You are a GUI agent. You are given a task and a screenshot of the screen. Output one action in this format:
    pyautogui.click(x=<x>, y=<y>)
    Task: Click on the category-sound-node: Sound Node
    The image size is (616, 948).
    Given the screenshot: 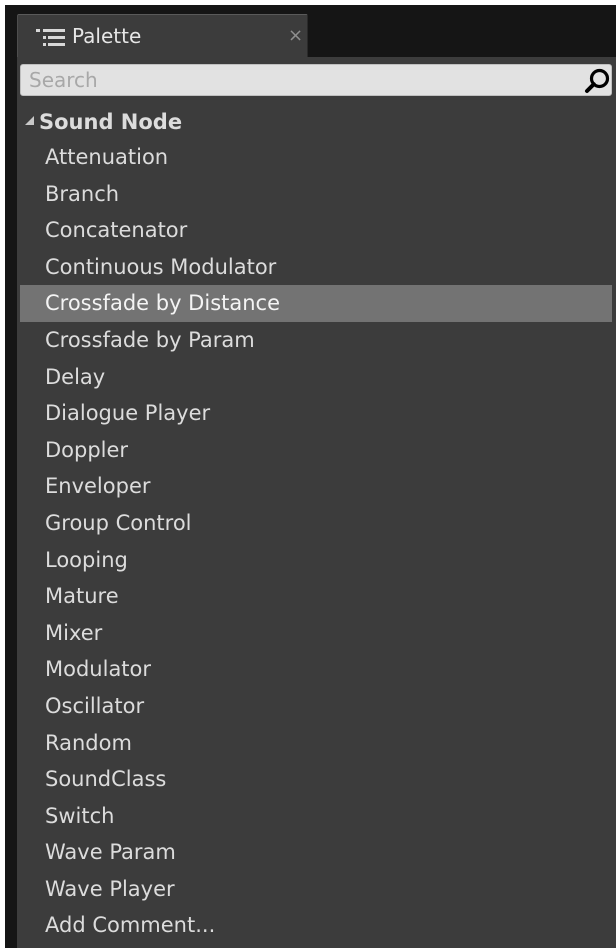 What is the action you would take?
    pyautogui.click(x=313, y=121)
    